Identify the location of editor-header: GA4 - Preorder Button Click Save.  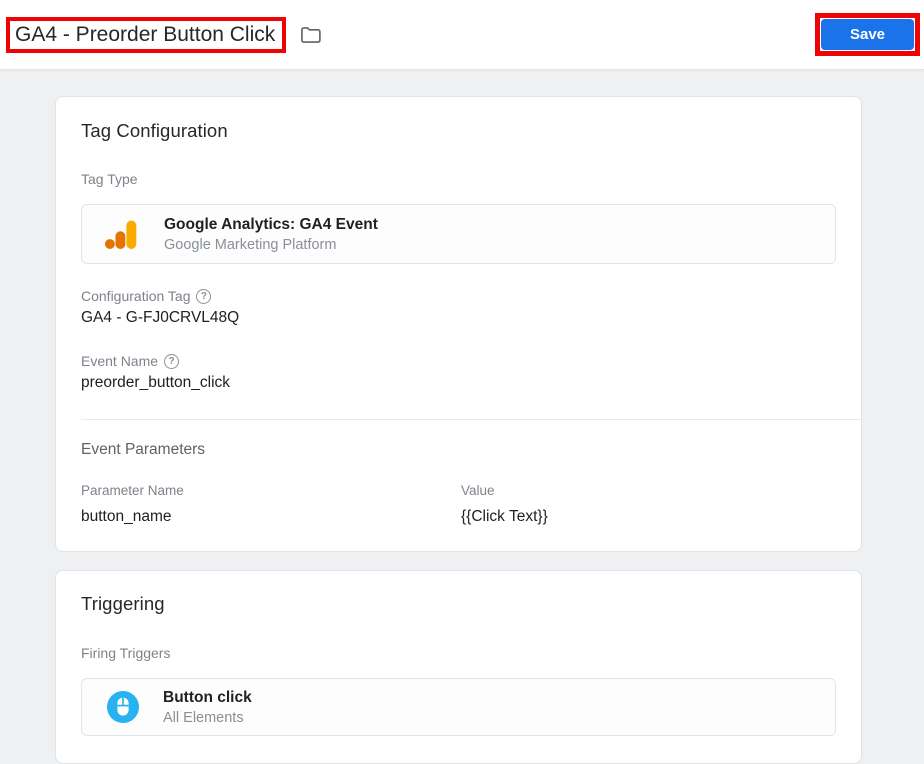
(462, 35).